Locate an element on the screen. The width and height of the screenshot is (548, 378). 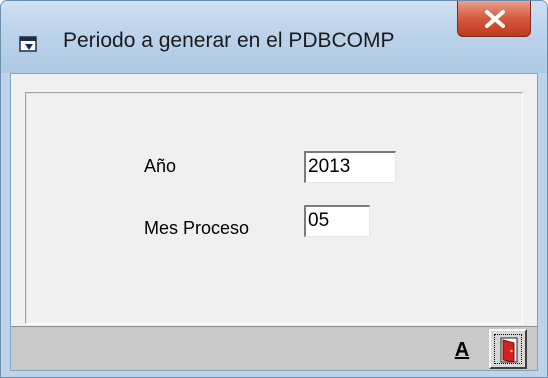
close-x-icon is located at coordinates (495, 19).